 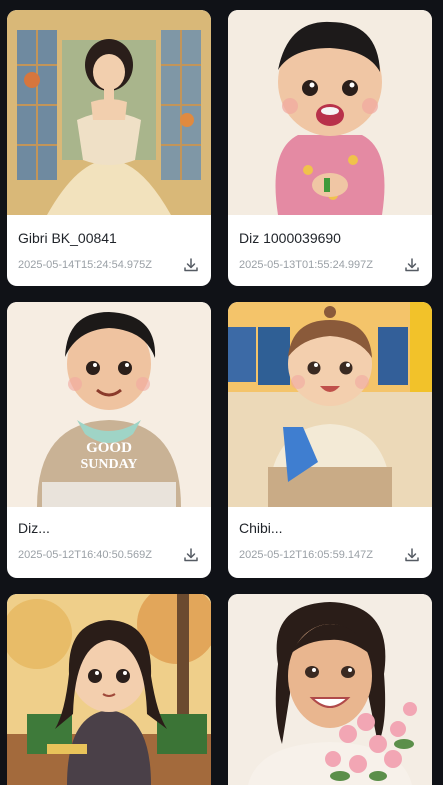 I want to click on card-timestamp: 2025-05-14T15:24:54.975Z, so click(x=85, y=265).